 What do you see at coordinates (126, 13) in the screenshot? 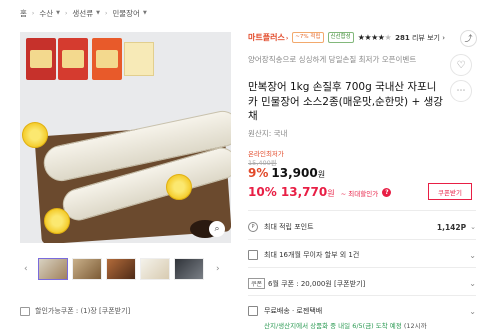
I see `breadcrumb-item: 민물장어` at bounding box center [126, 13].